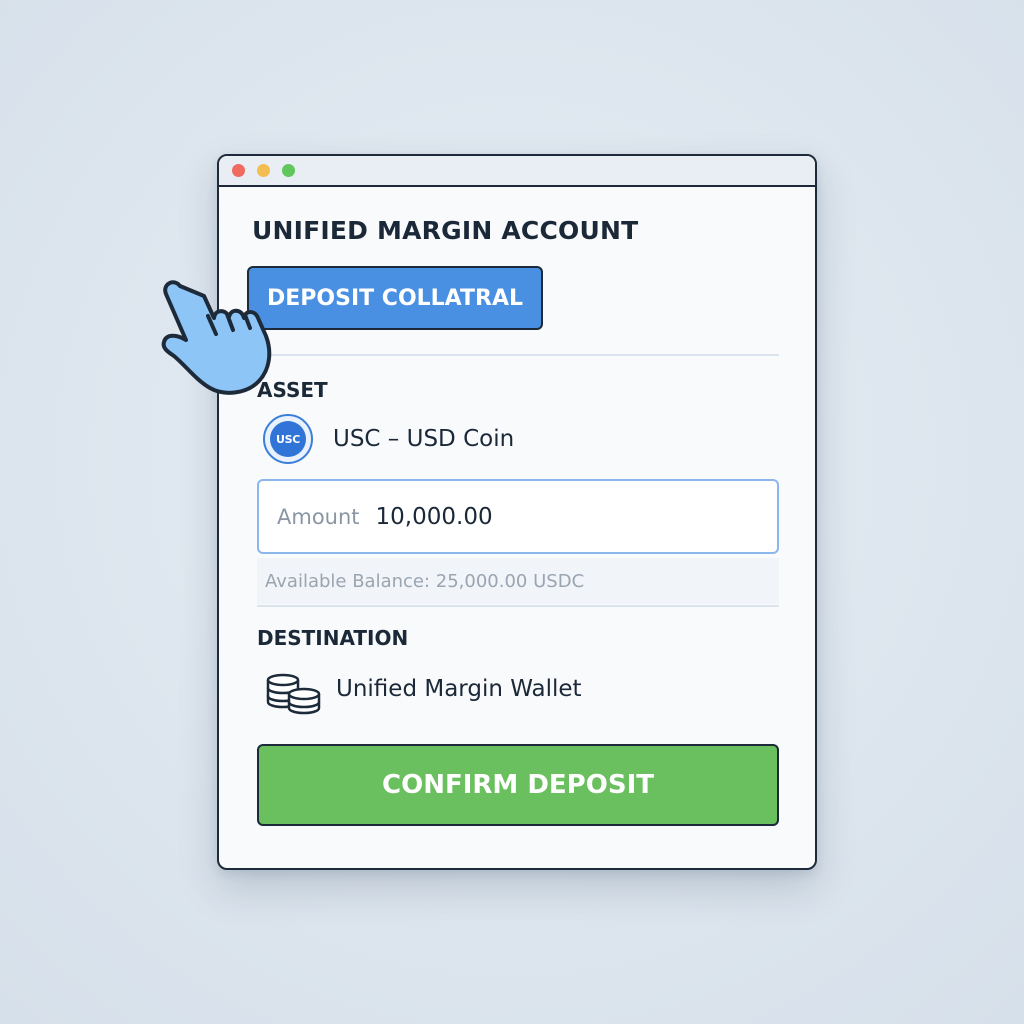  What do you see at coordinates (517, 171) in the screenshot?
I see `title-bar` at bounding box center [517, 171].